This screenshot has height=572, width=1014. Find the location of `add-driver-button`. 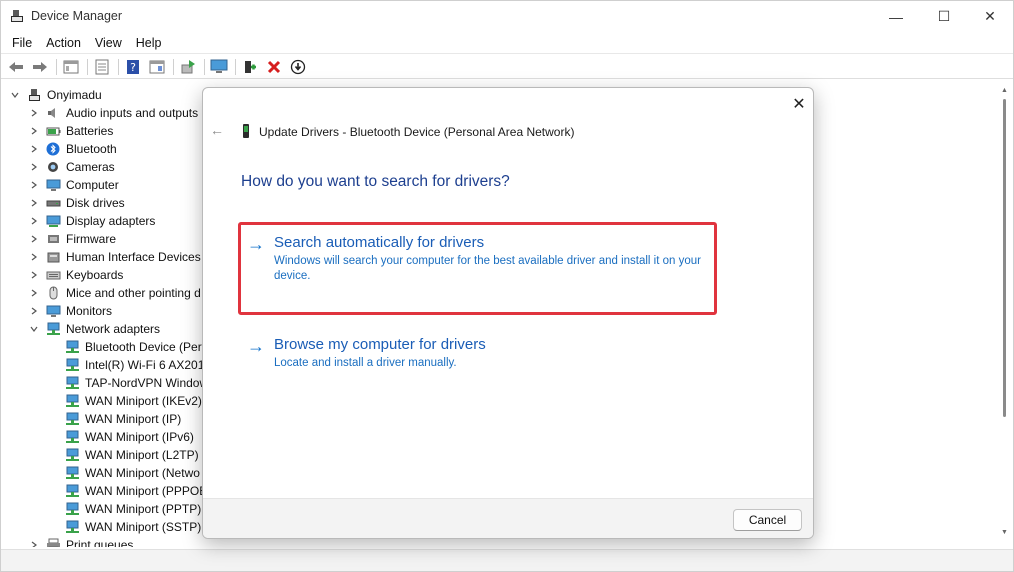

add-driver-button is located at coordinates (250, 67).